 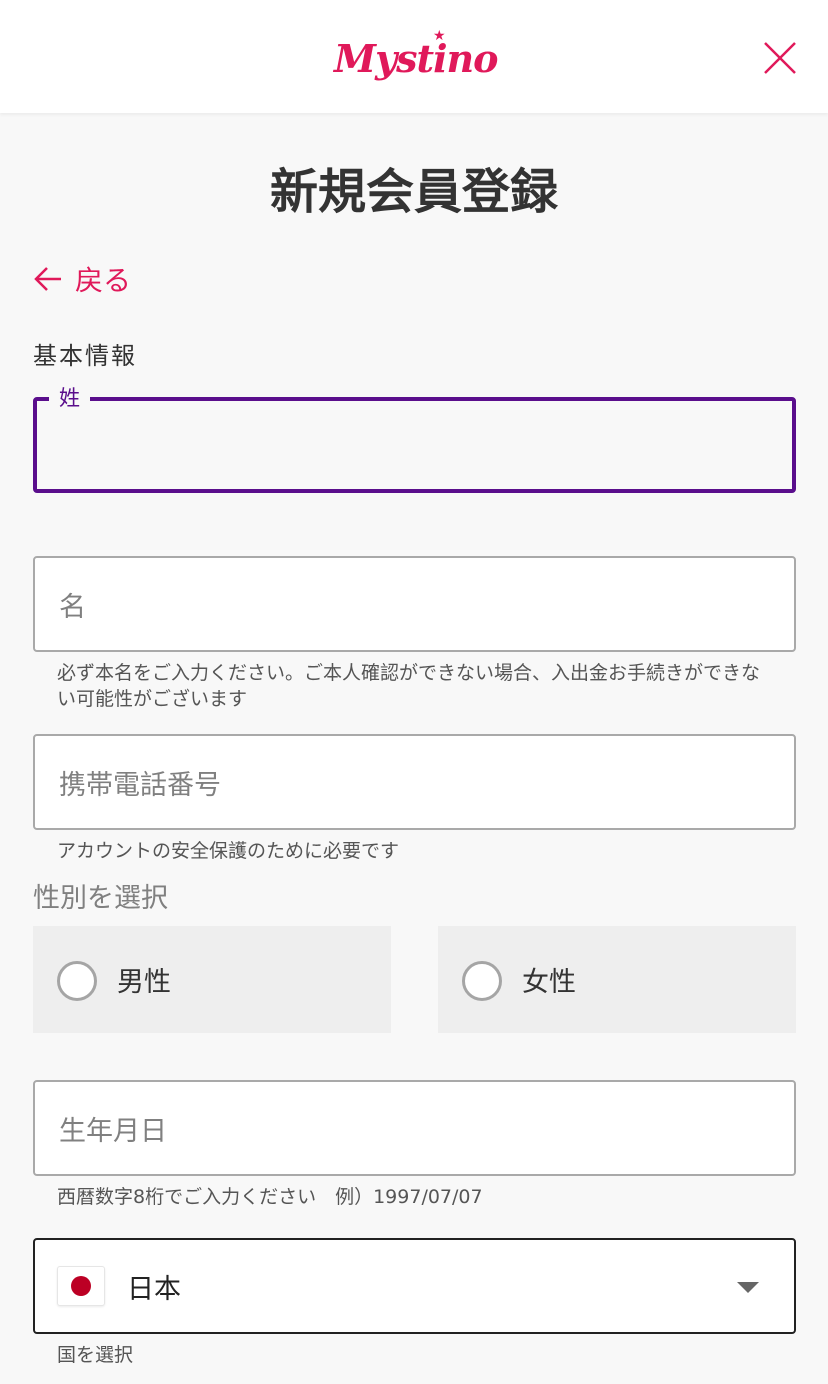 What do you see at coordinates (270, 1197) in the screenshot?
I see `birthdate-helper-text: 西暦数字8桁でご入力ください 例）1997/07/07` at bounding box center [270, 1197].